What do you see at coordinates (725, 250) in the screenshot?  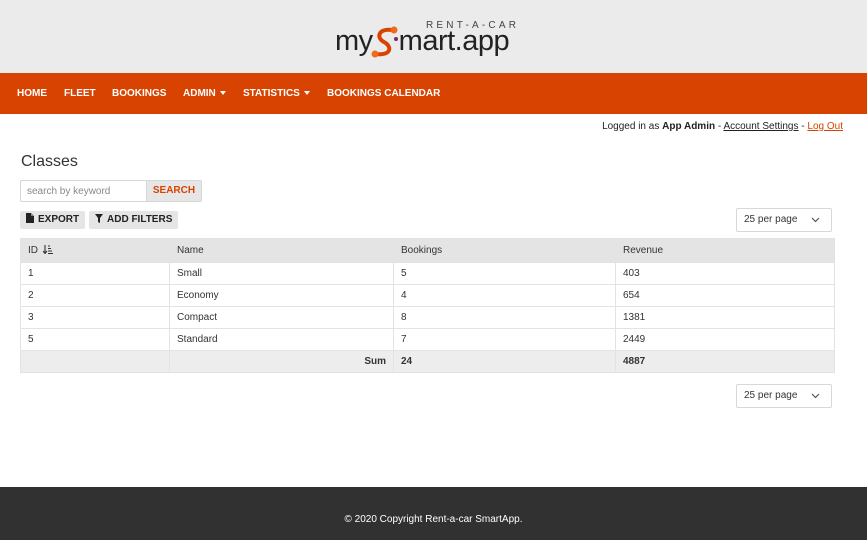 I see `column-header-revenue: Revenue` at bounding box center [725, 250].